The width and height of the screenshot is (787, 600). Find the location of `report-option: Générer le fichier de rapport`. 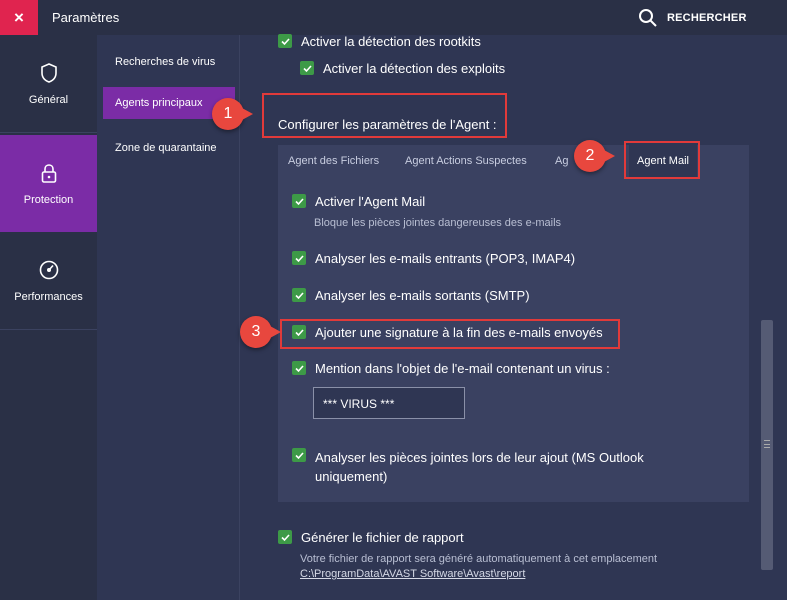

report-option: Générer le fichier de rapport is located at coordinates (371, 538).